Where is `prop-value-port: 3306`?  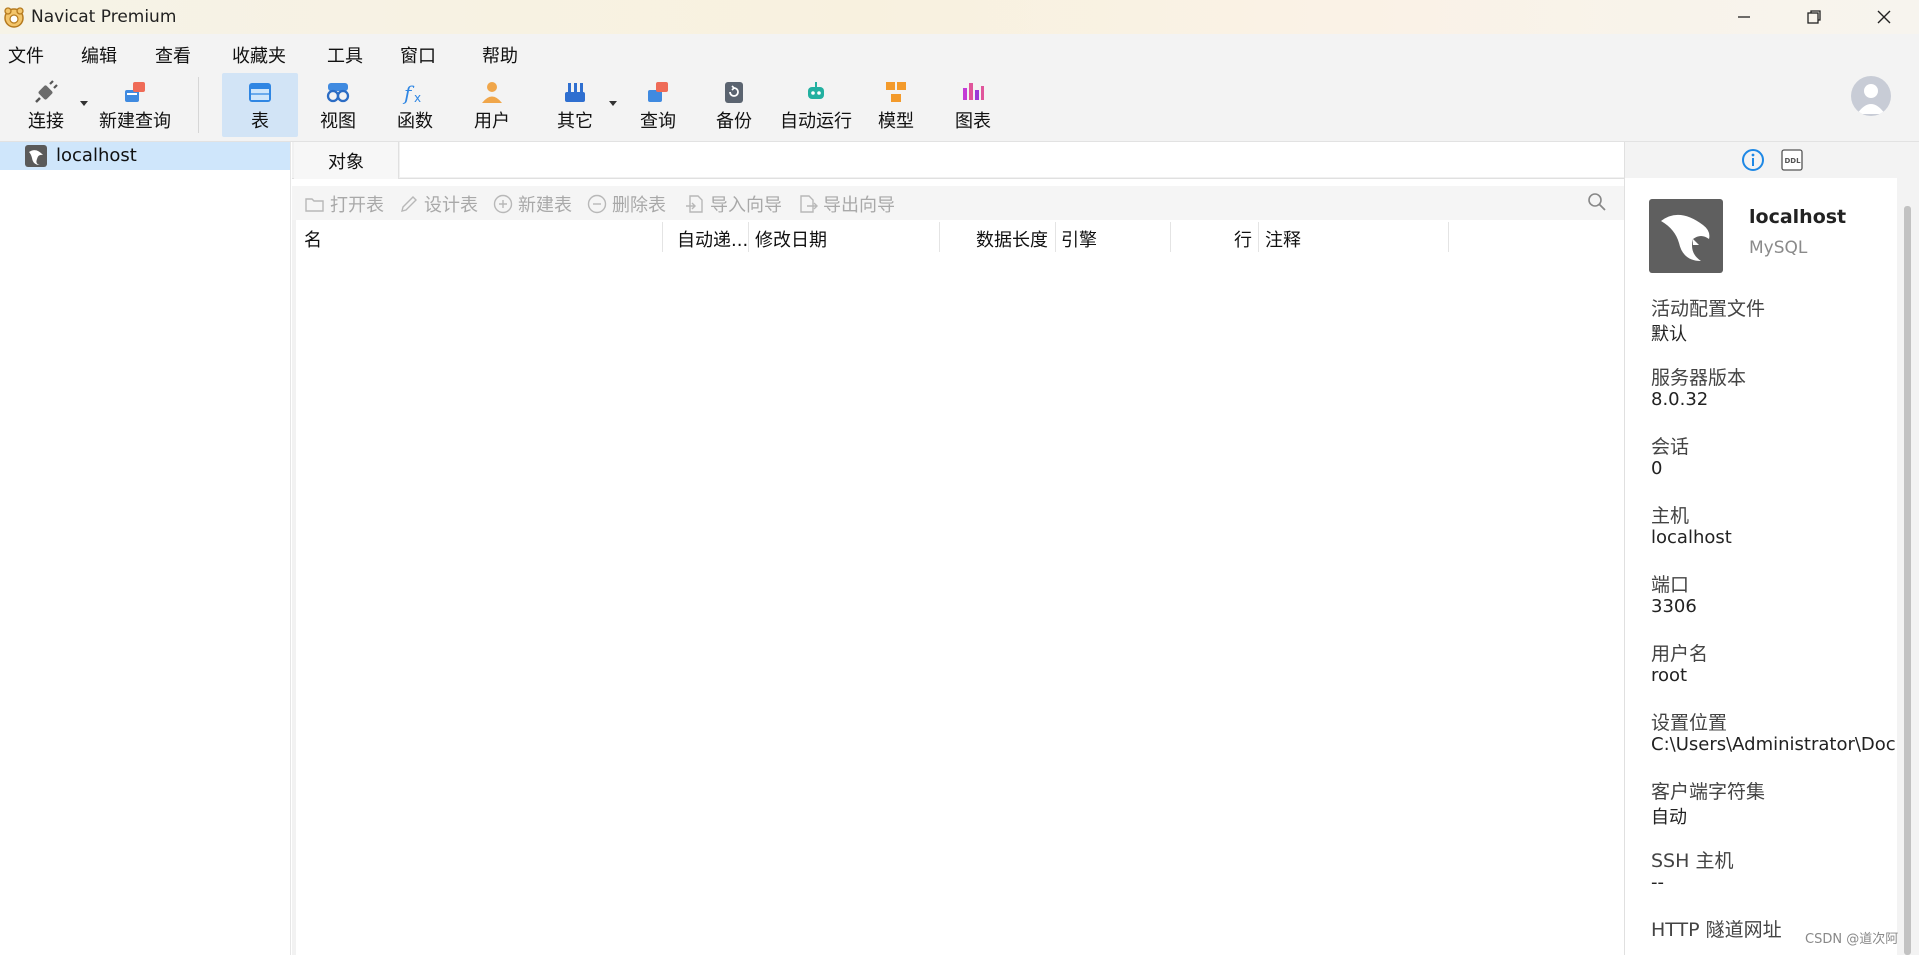
prop-value-port: 3306 is located at coordinates (1674, 606).